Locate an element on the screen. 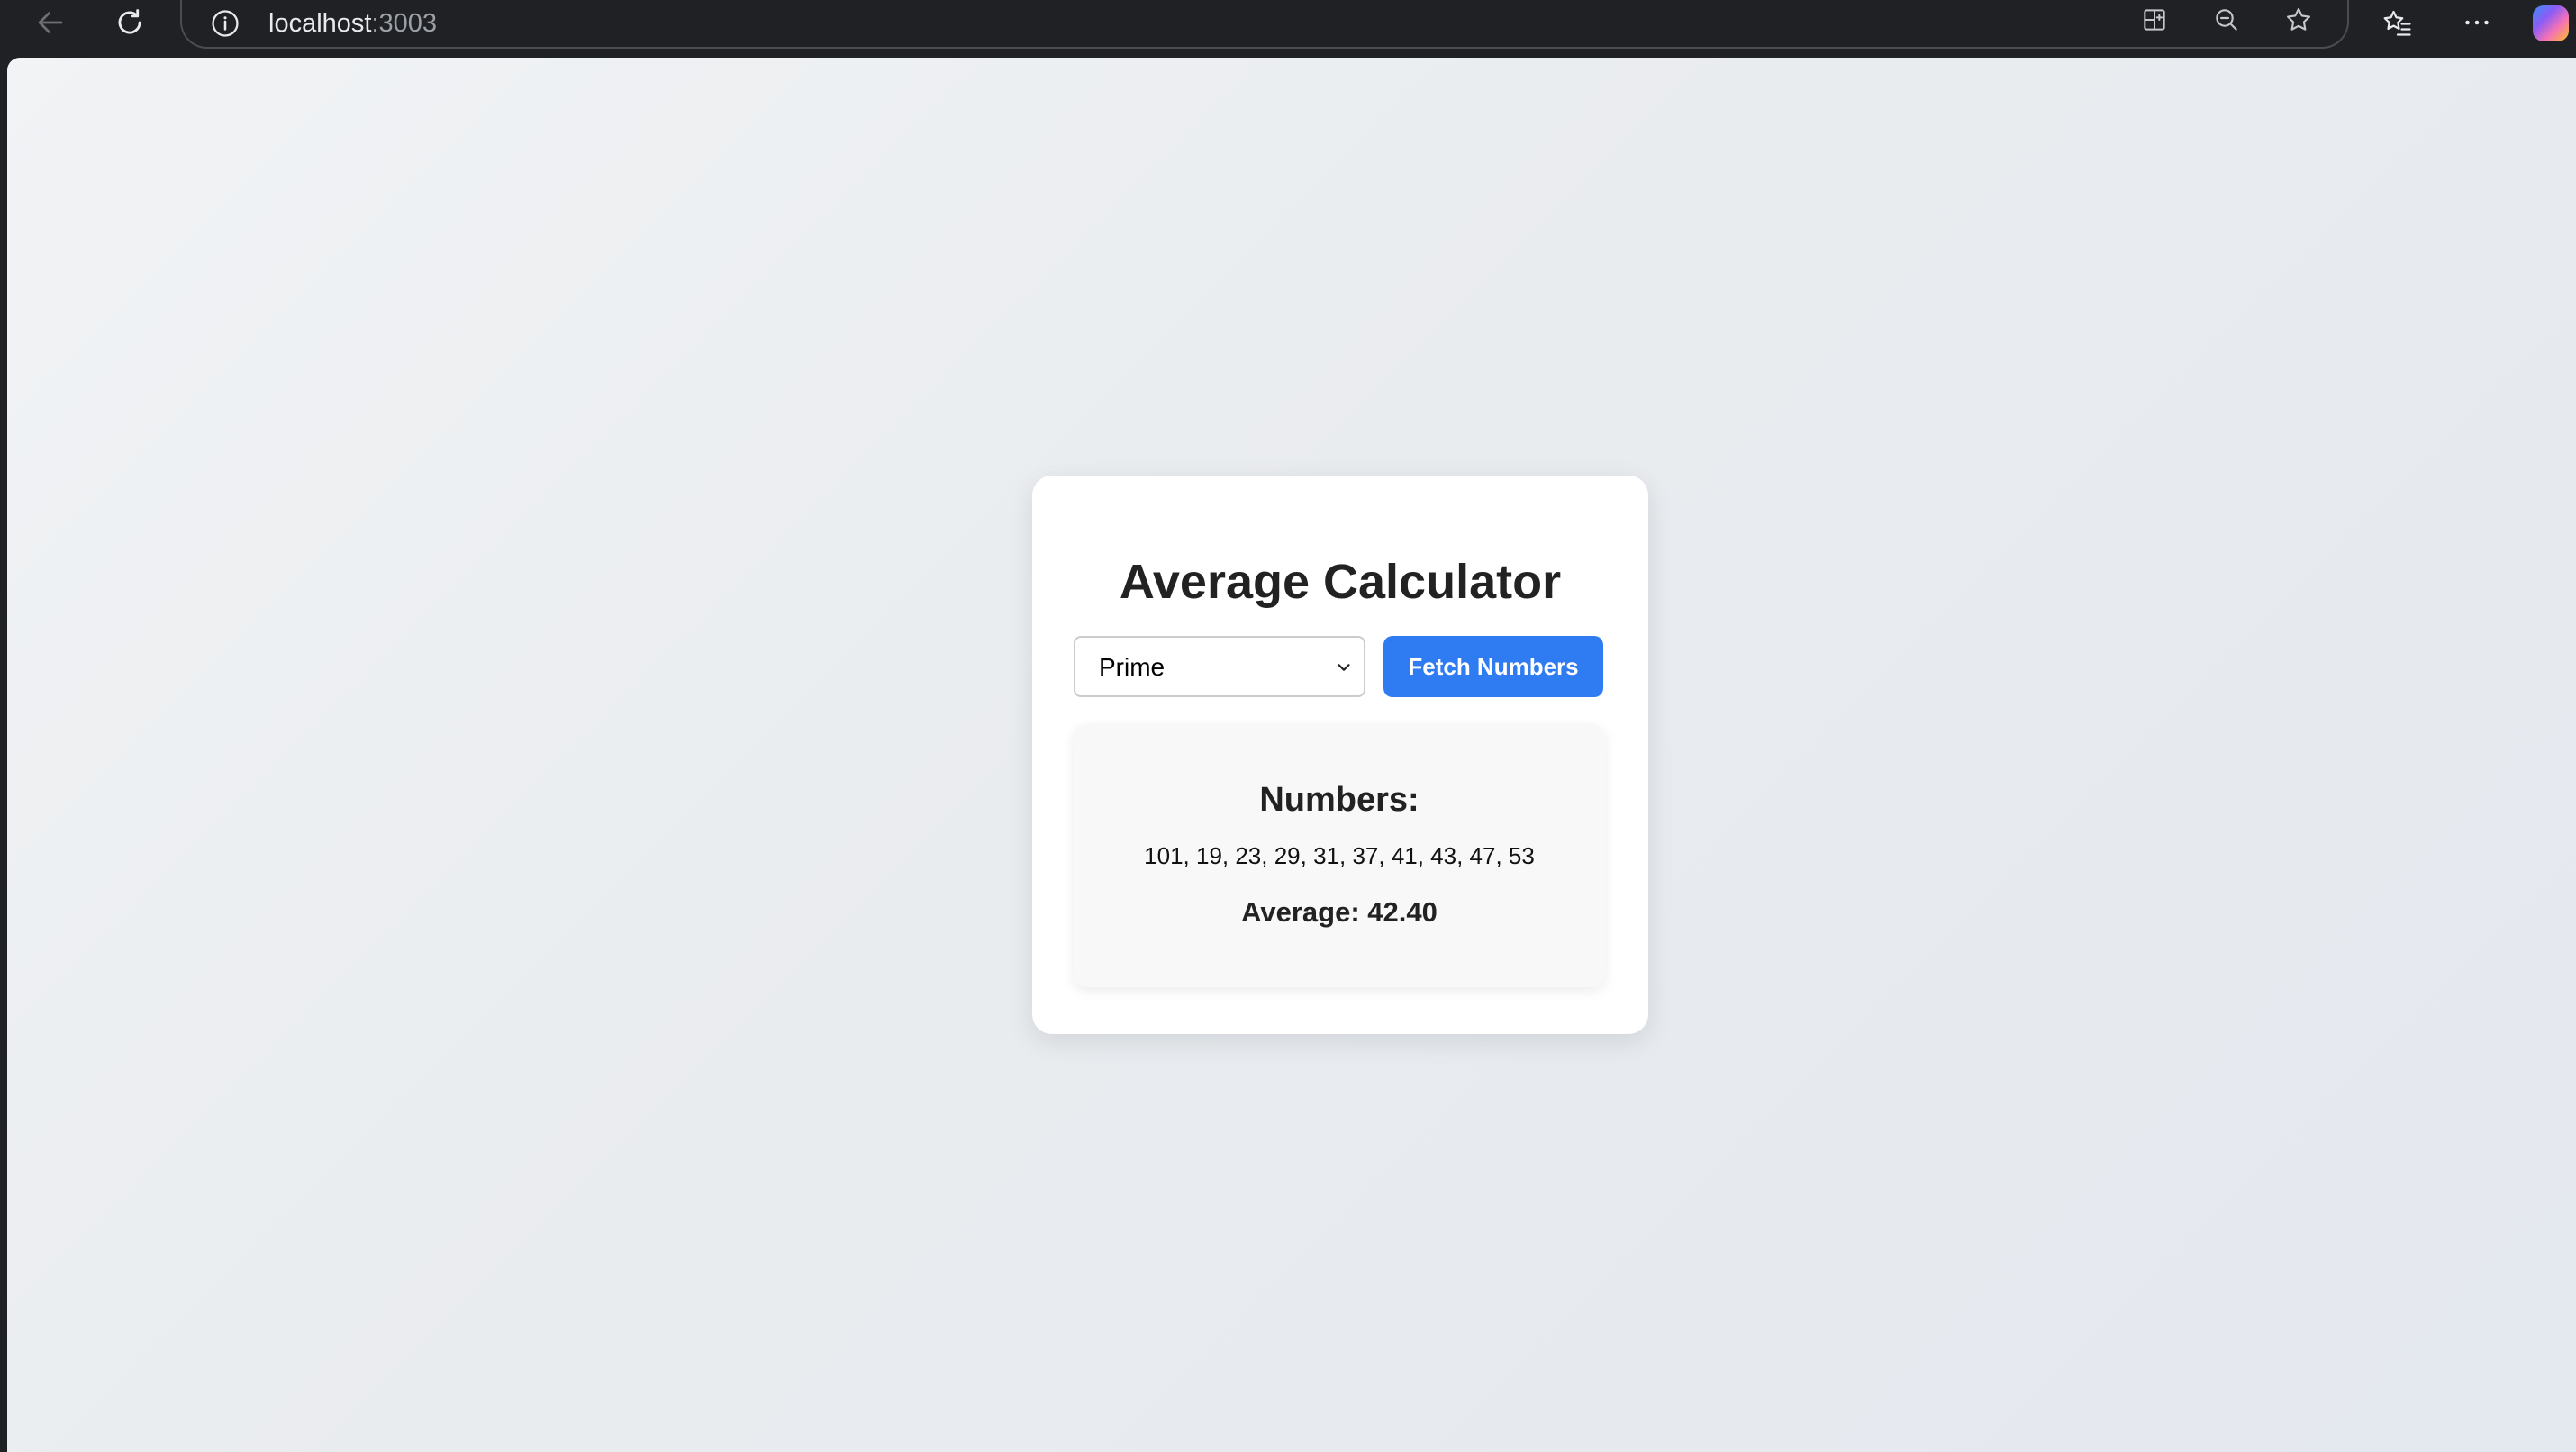 The width and height of the screenshot is (2576, 1452). average-value: Average: 42.40 is located at coordinates (1339, 912).